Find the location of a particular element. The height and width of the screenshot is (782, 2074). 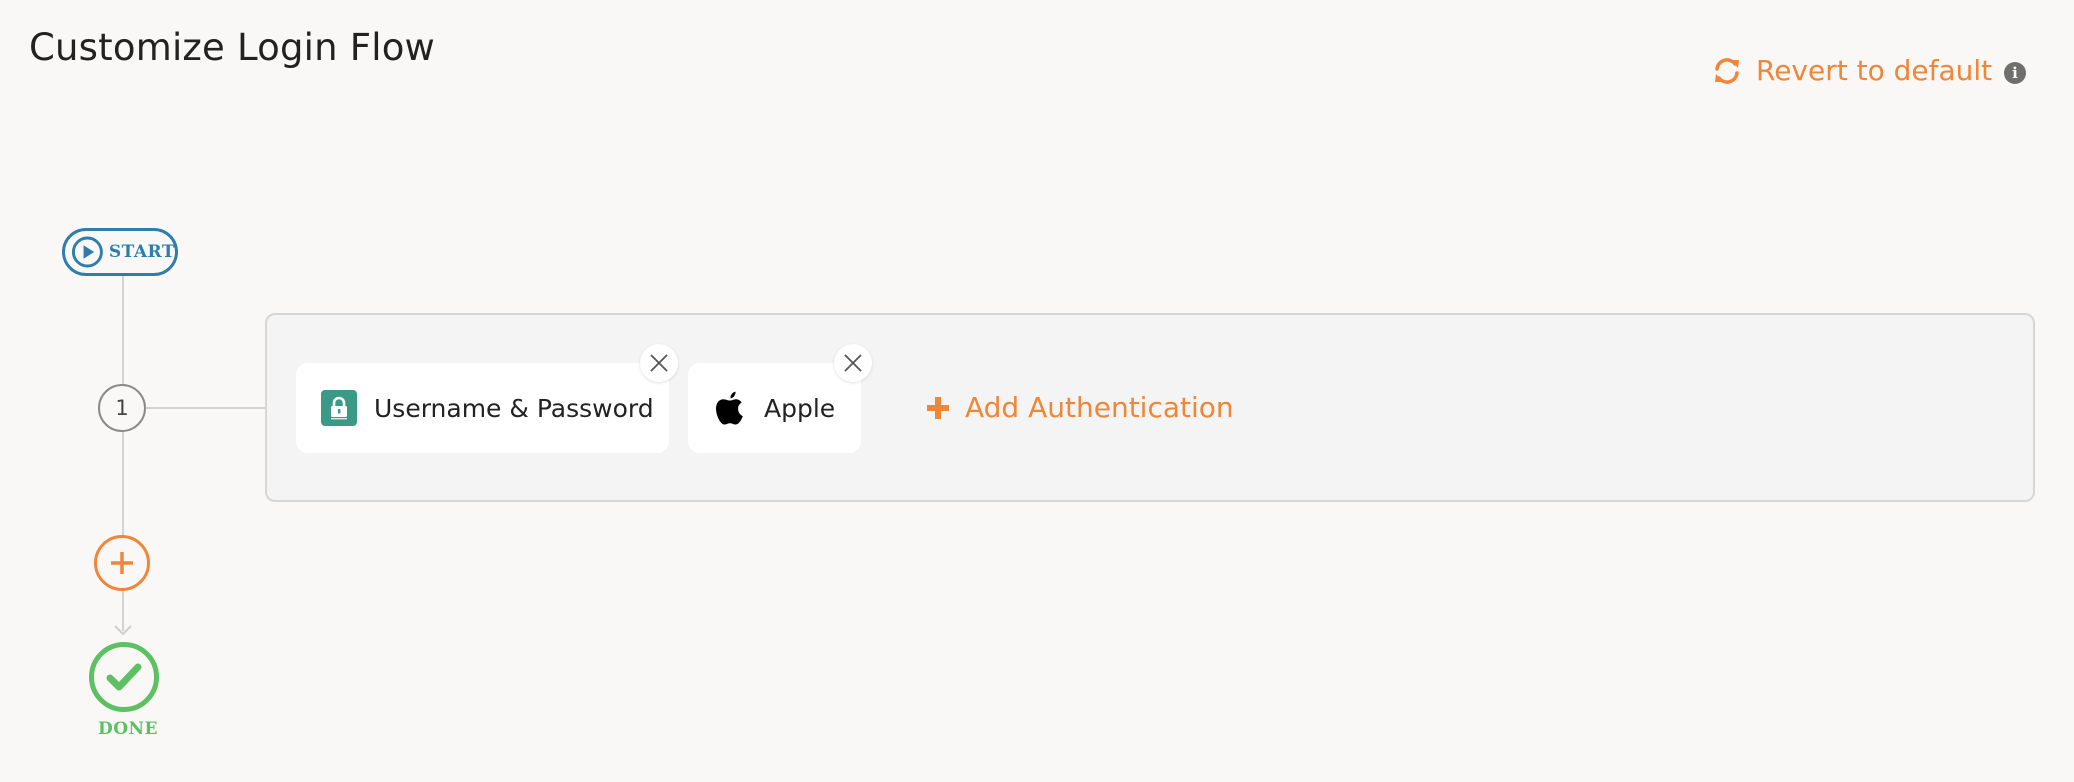

done-label: DONE is located at coordinates (128, 729).